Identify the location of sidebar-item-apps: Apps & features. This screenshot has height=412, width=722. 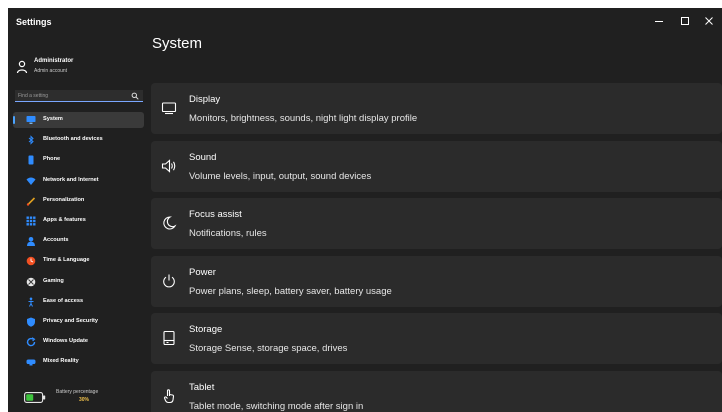
(78, 221).